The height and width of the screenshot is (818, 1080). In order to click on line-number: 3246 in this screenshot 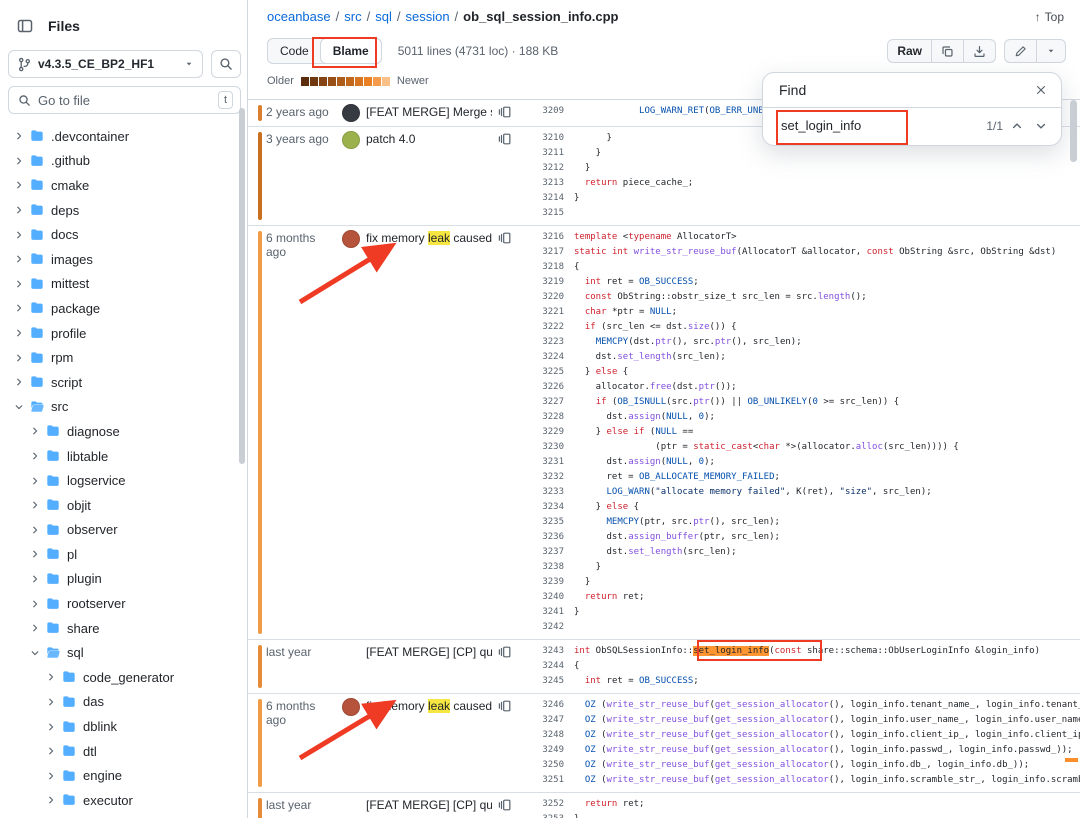, I will do `click(544, 705)`.